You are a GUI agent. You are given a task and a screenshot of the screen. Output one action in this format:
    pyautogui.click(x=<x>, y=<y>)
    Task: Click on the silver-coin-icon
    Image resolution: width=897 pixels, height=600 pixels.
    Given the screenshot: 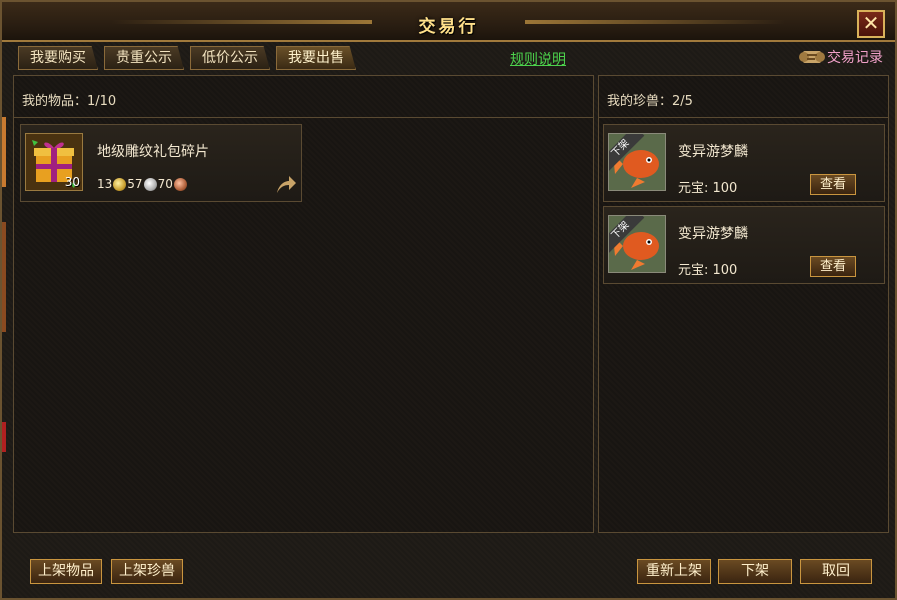 What is the action you would take?
    pyautogui.click(x=150, y=184)
    